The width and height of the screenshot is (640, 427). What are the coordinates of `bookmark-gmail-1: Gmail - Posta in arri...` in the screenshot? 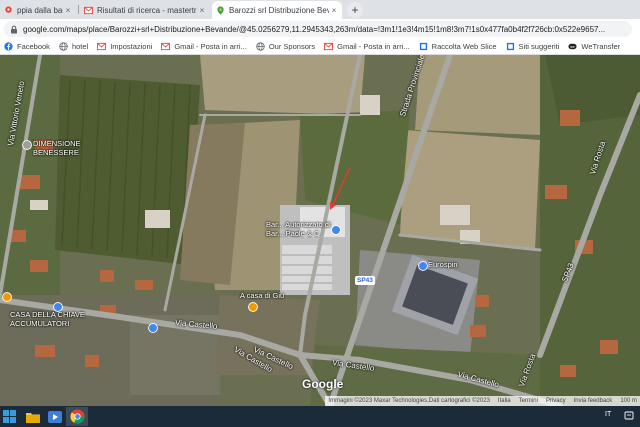 It's located at (204, 46).